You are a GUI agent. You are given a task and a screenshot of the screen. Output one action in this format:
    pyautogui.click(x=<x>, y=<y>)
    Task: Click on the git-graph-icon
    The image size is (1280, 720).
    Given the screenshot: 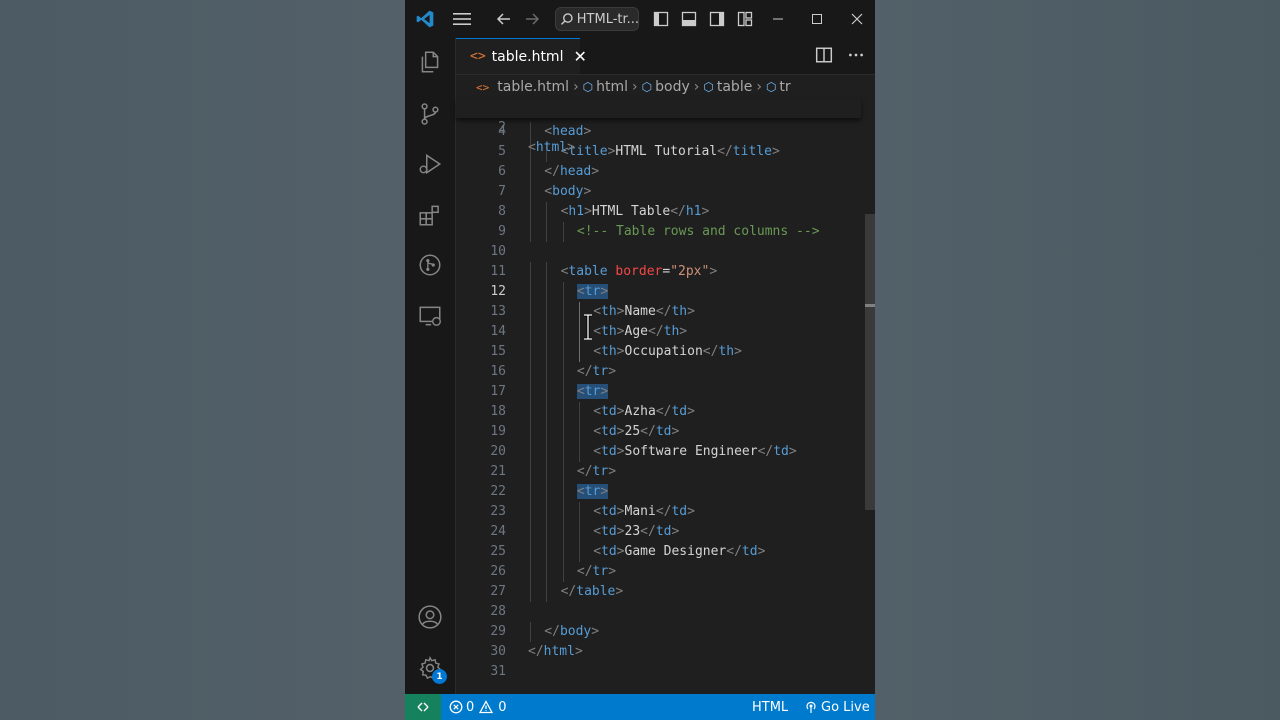 What is the action you would take?
    pyautogui.click(x=430, y=265)
    